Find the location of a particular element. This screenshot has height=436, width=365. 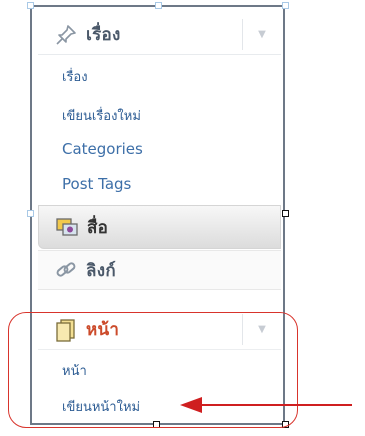

menu-links: ลิงก์ is located at coordinates (159, 270).